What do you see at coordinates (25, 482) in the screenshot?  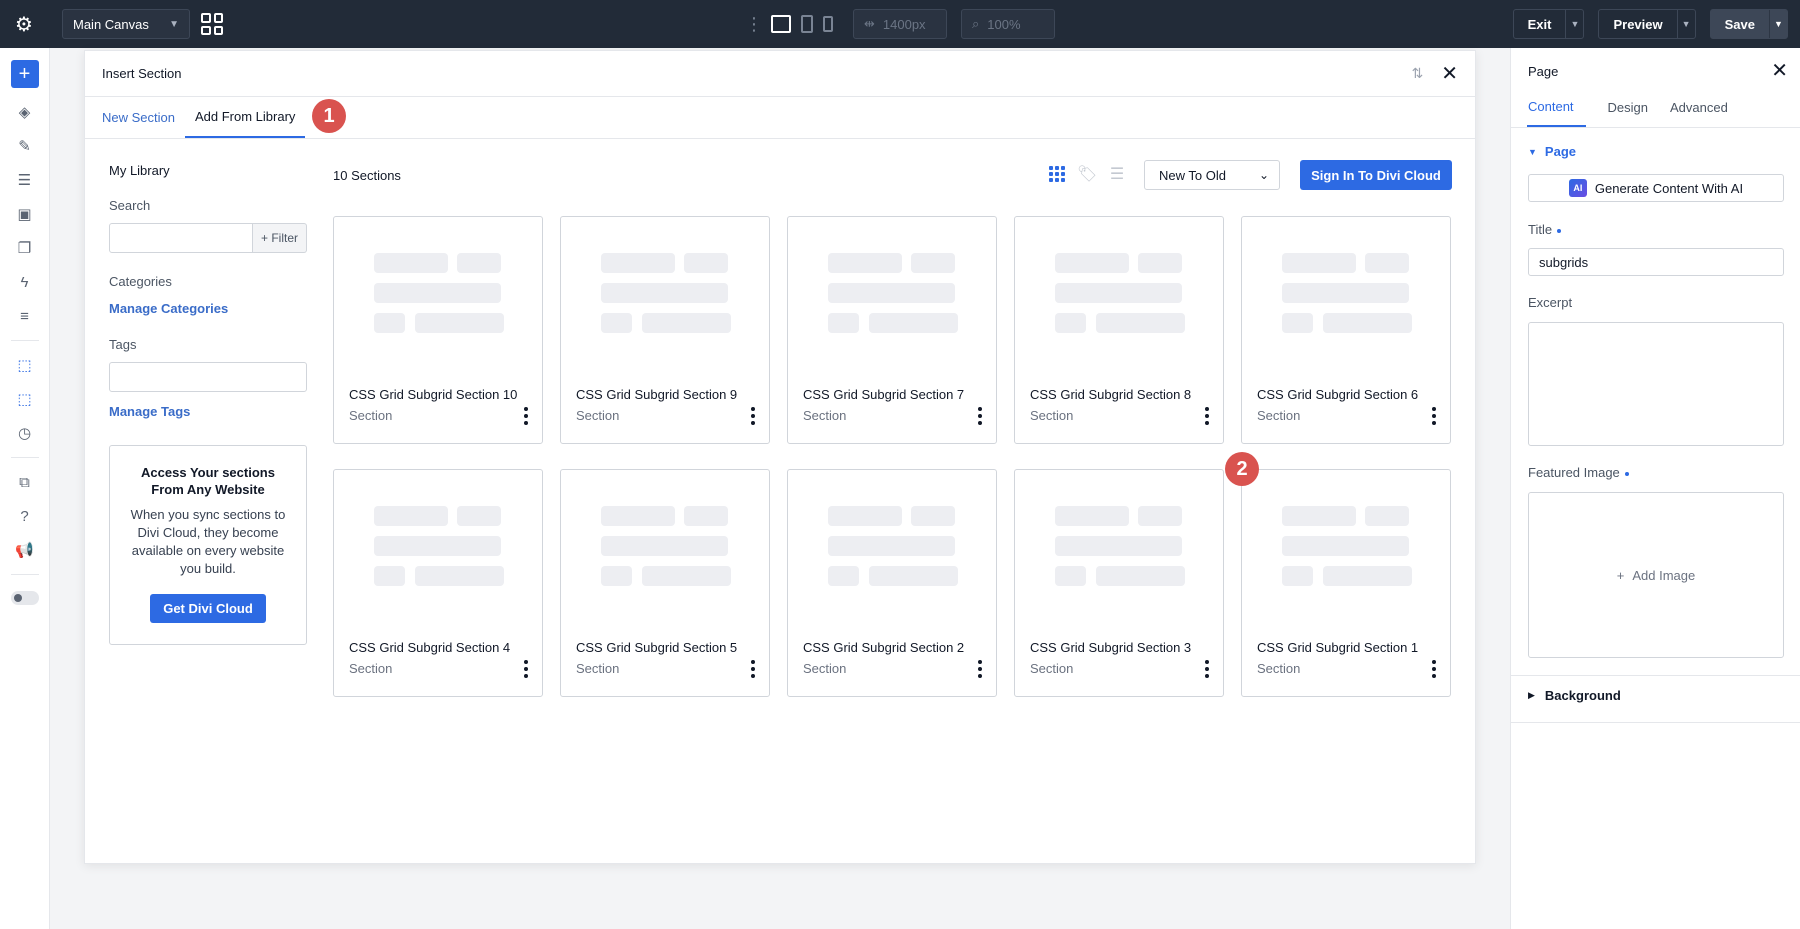 I see `portability-icon: ⧉` at bounding box center [25, 482].